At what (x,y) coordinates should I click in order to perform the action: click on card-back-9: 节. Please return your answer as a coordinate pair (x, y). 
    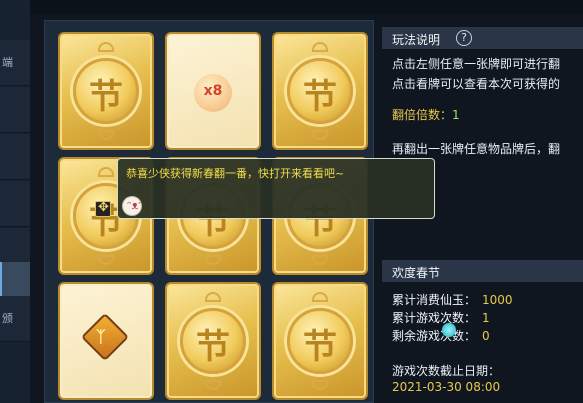
    Looking at the image, I should click on (320, 341).